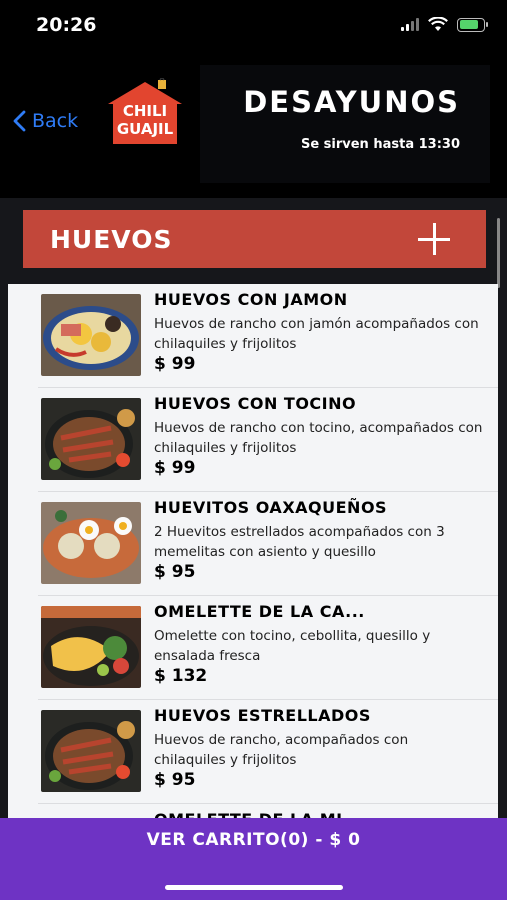 The image size is (507, 900). Describe the element at coordinates (55, 121) in the screenshot. I see `back-label: Back` at that location.